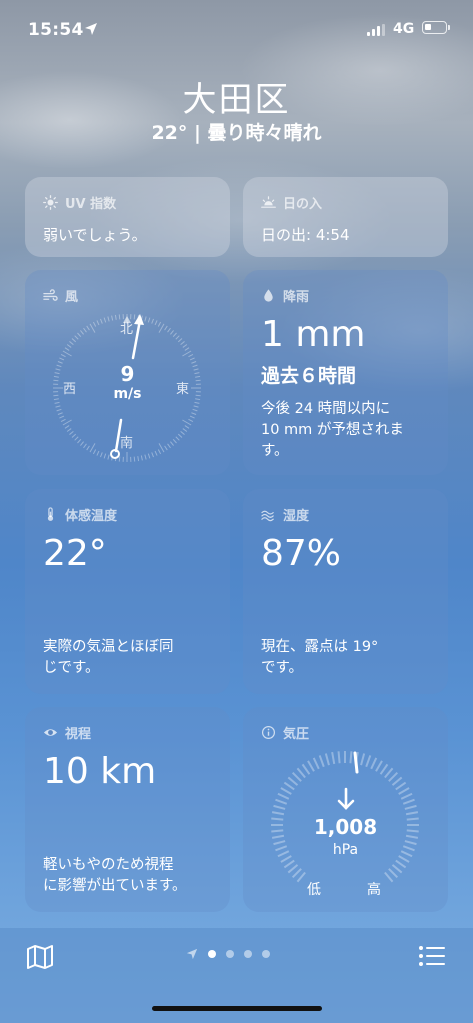  I want to click on status-time: 15:54, so click(56, 30).